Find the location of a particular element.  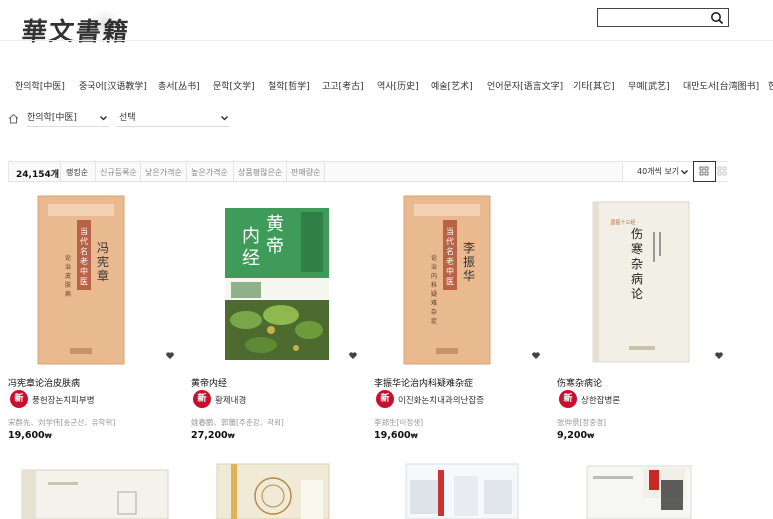

product-price: 27,200₩ is located at coordinates (213, 435).